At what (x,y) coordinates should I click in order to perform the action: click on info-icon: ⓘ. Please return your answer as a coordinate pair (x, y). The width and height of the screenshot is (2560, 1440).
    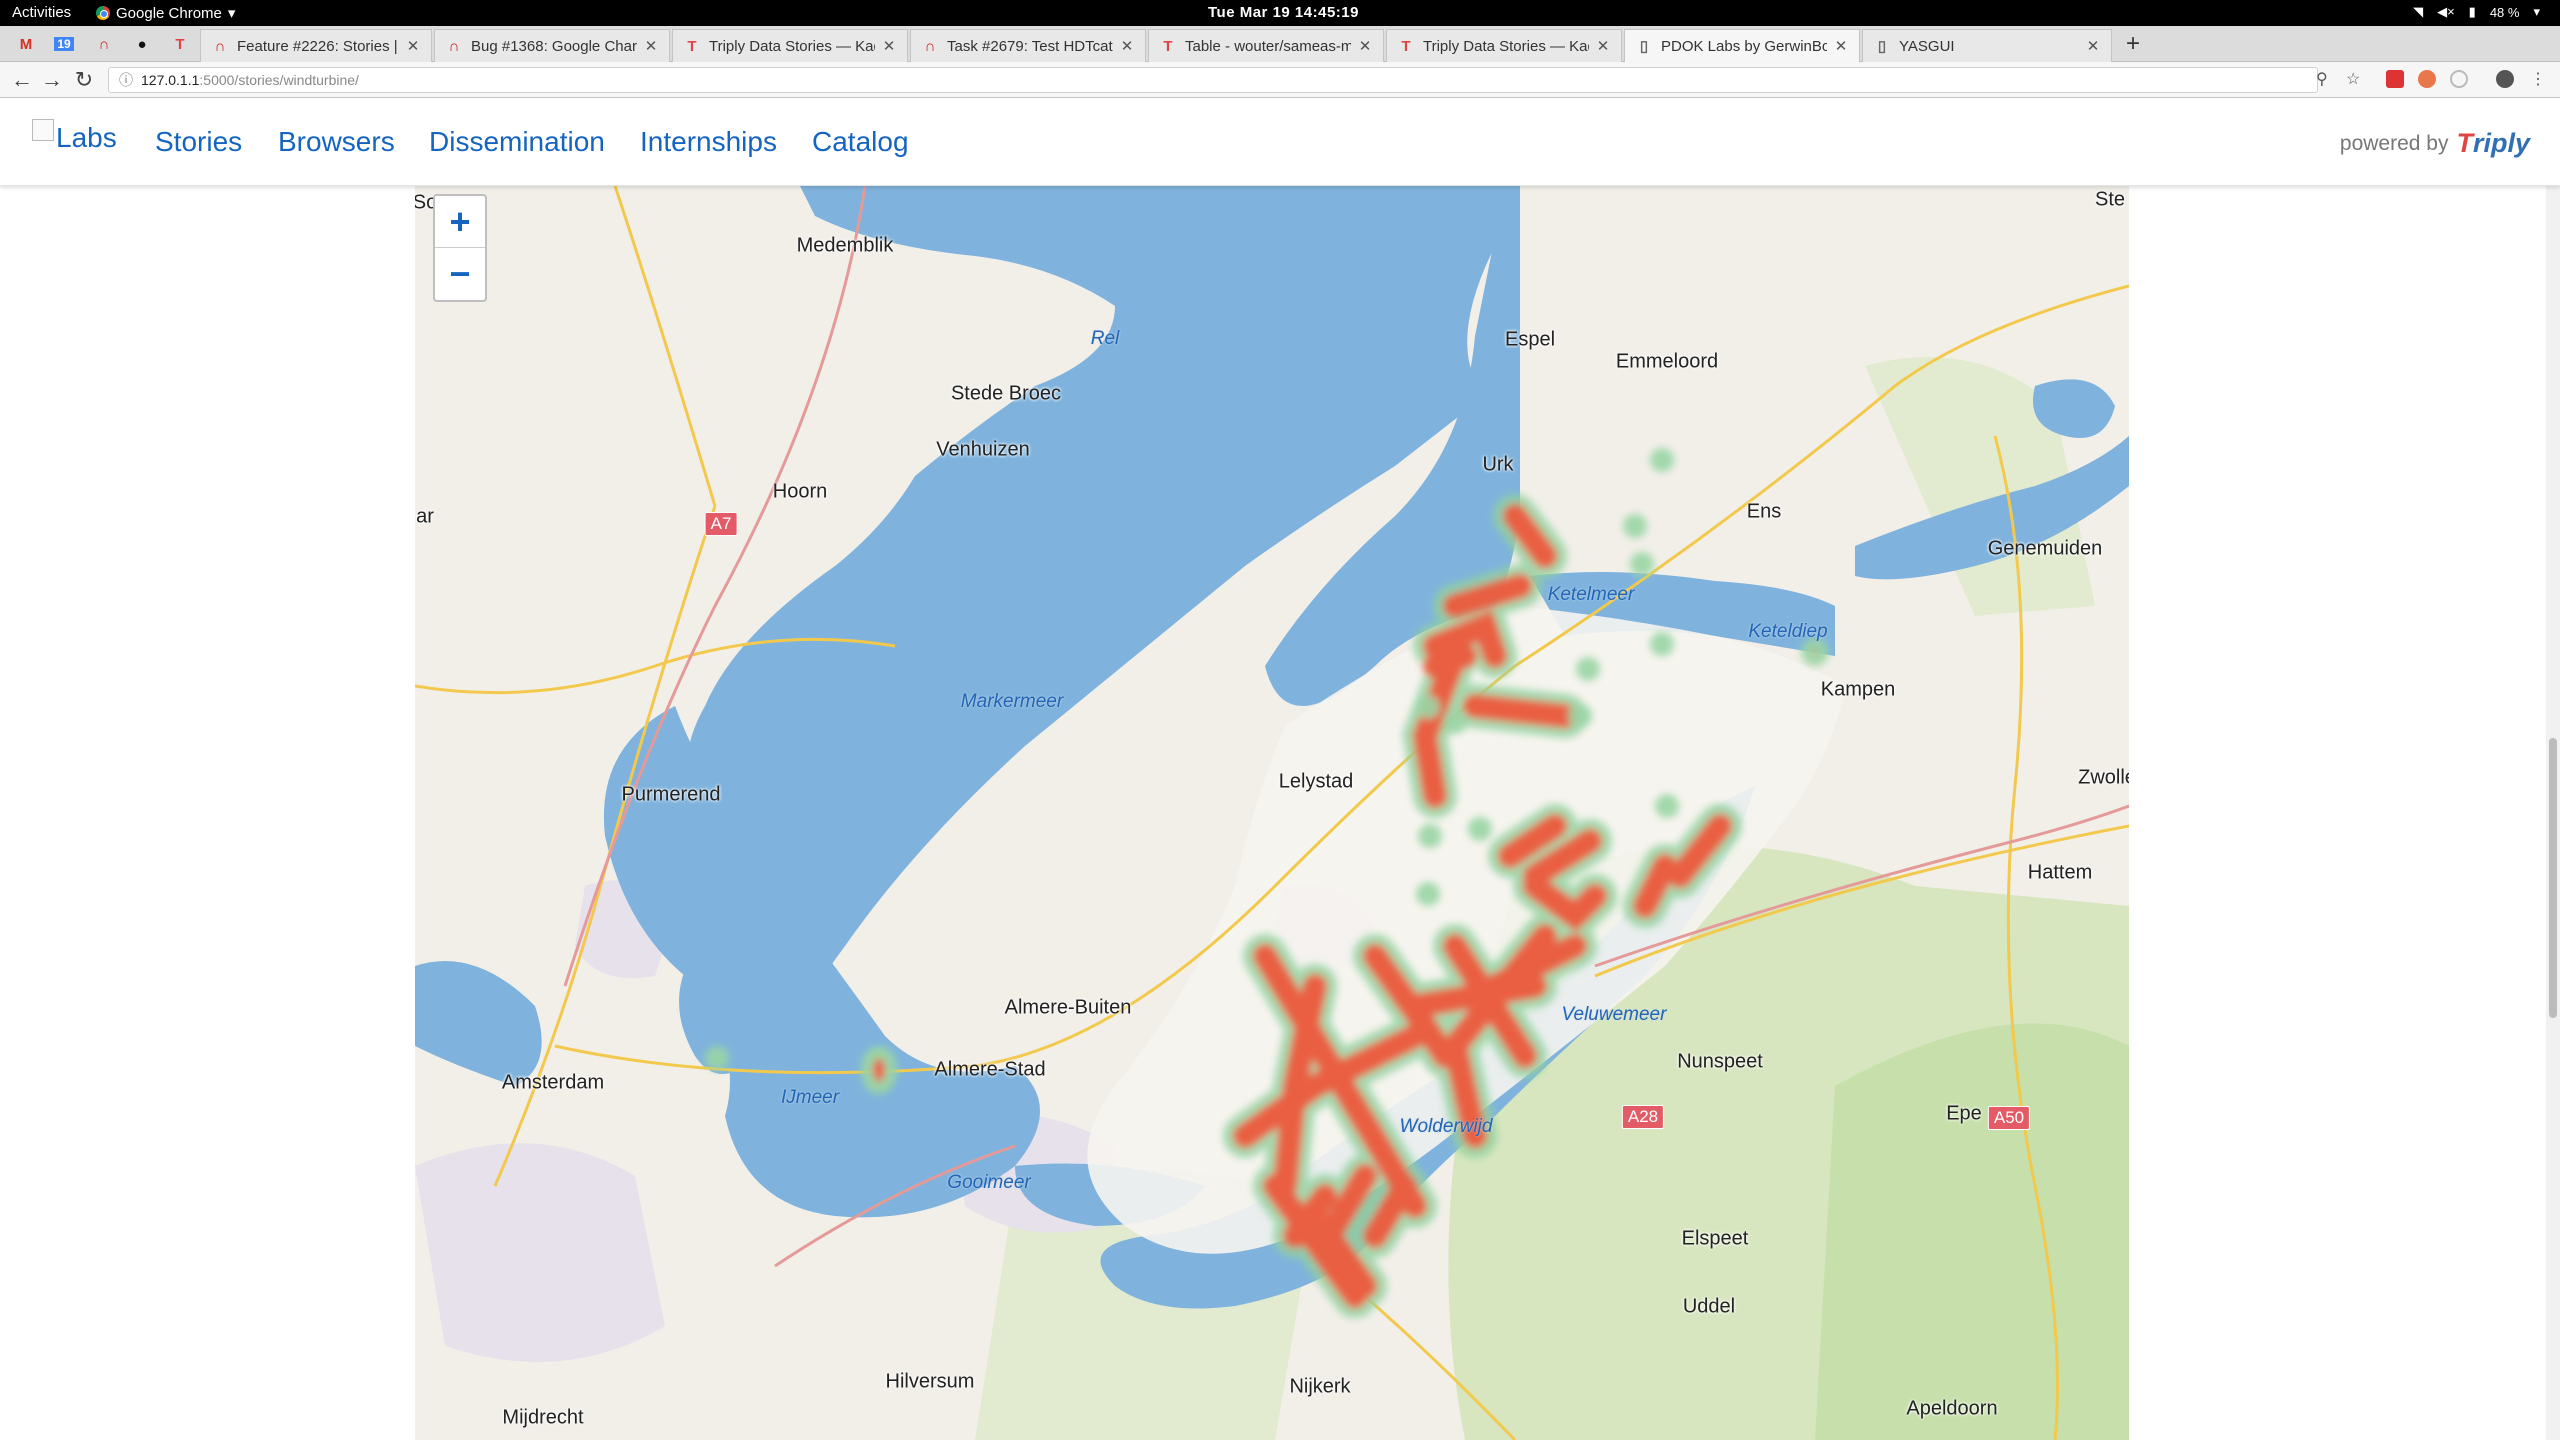
    Looking at the image, I should click on (126, 80).